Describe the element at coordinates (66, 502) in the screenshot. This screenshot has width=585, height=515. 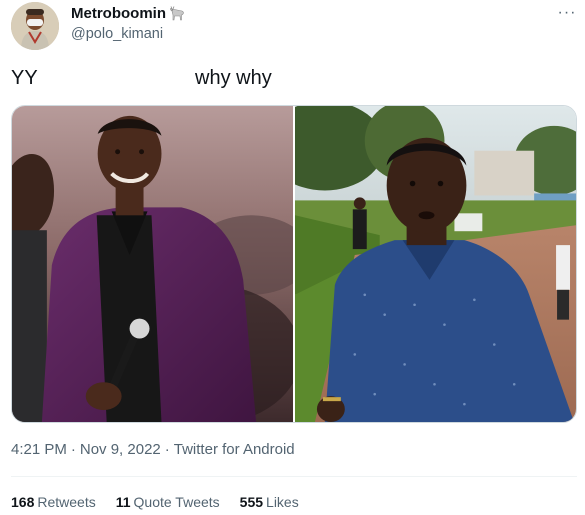
I see `retweets-label: Retweets` at that location.